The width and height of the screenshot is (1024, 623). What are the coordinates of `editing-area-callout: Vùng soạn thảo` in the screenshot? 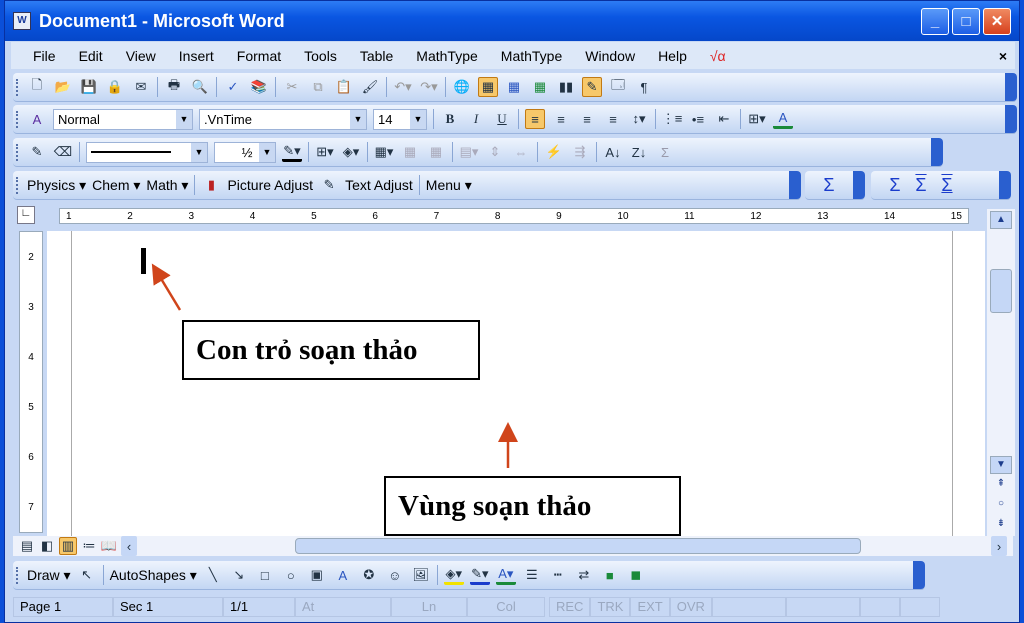 It's located at (532, 506).